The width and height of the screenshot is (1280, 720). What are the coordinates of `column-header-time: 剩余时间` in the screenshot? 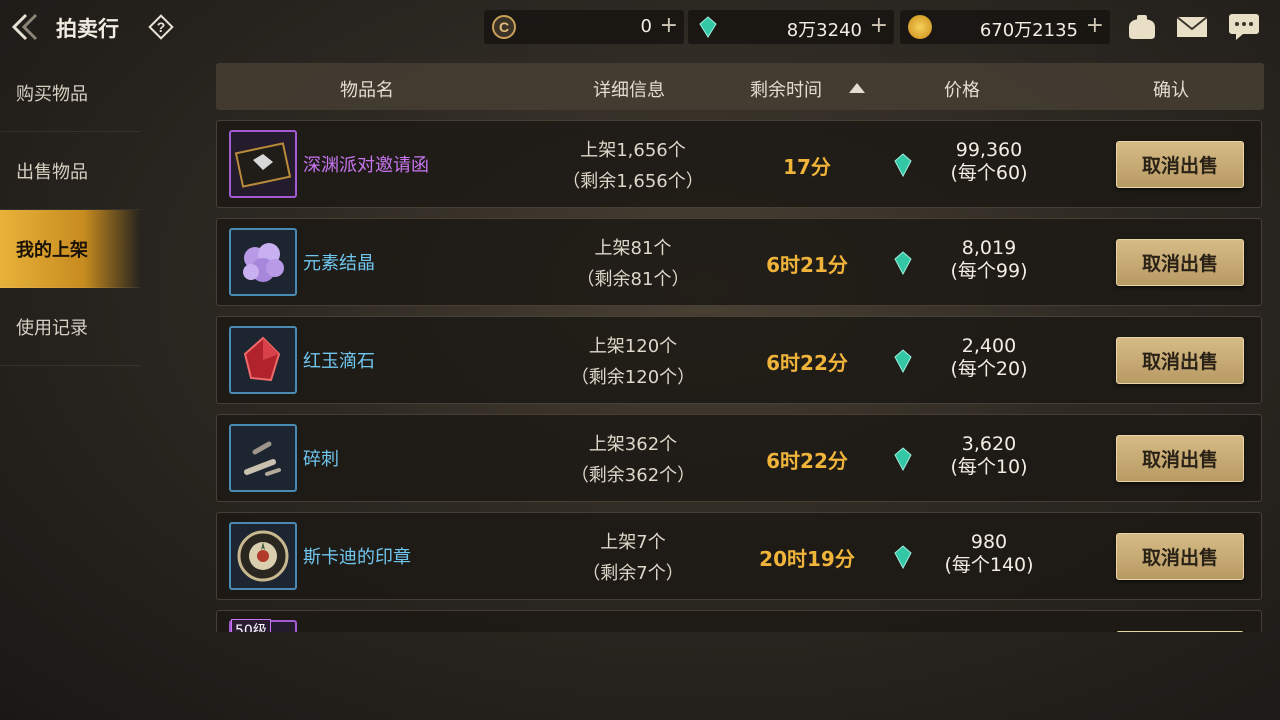 It's located at (786, 89).